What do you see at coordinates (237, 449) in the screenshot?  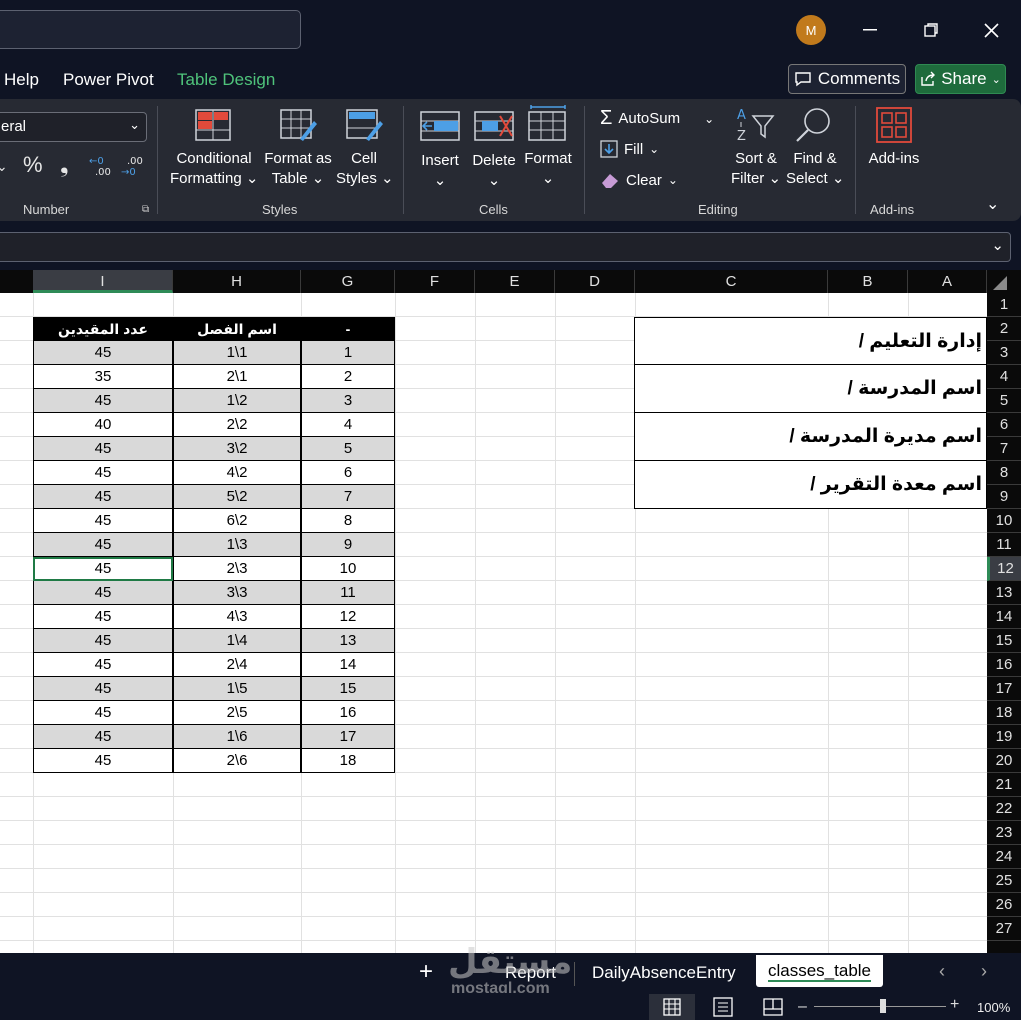 I see `table-cell-cls: 3\2` at bounding box center [237, 449].